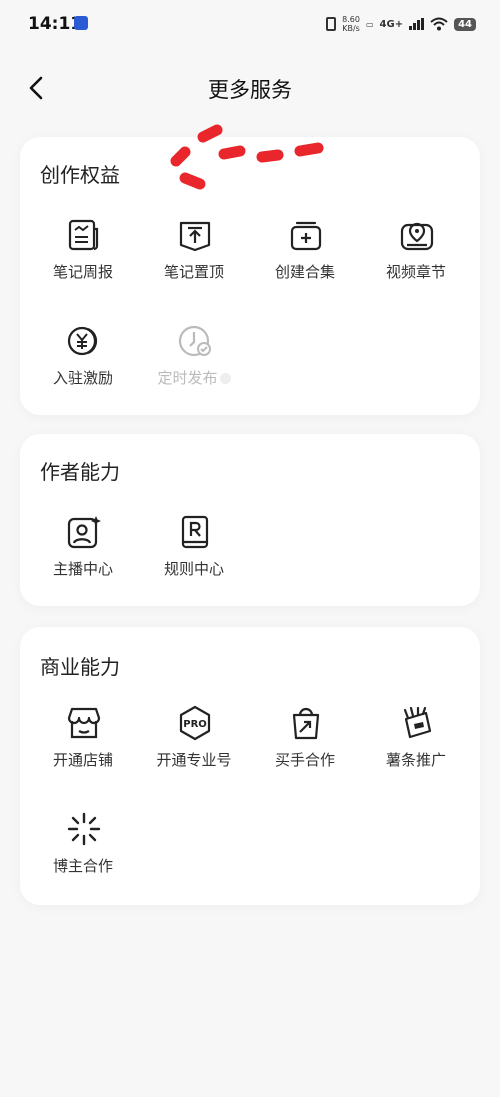  I want to click on scheduled-publish-button: 定时发布, so click(194, 367).